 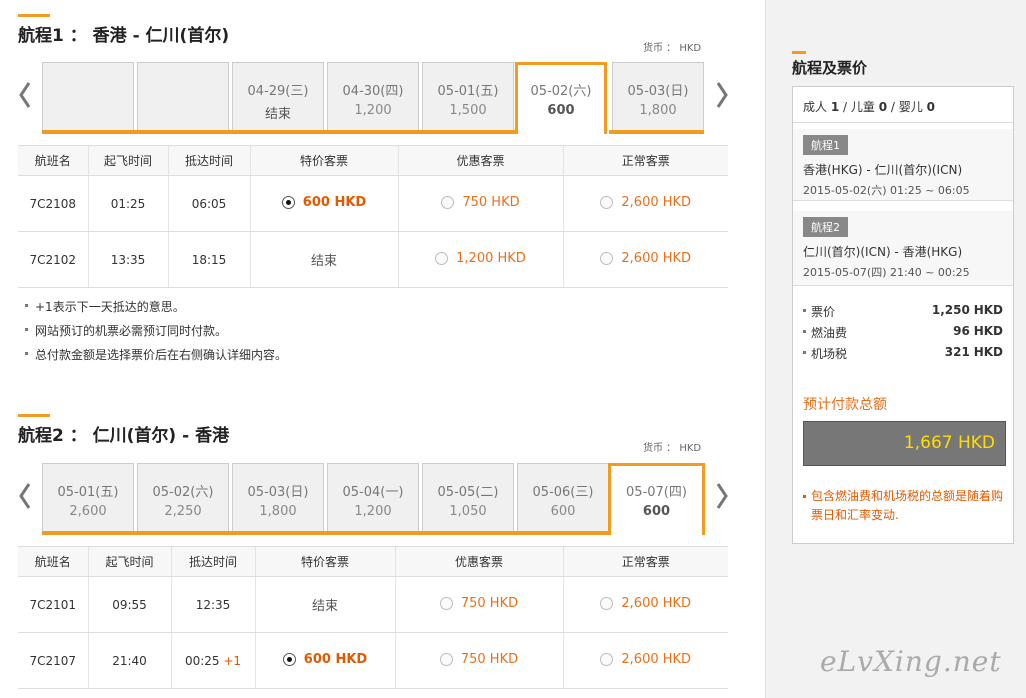 I want to click on day-date: 05-01(五), so click(x=88, y=492).